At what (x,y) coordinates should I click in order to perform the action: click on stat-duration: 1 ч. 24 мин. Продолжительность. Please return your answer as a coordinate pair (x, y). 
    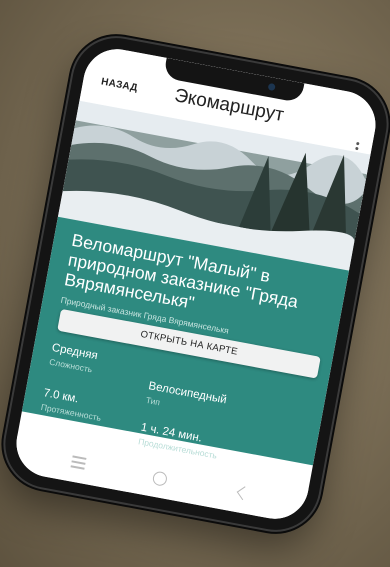
    Looking at the image, I should click on (178, 440).